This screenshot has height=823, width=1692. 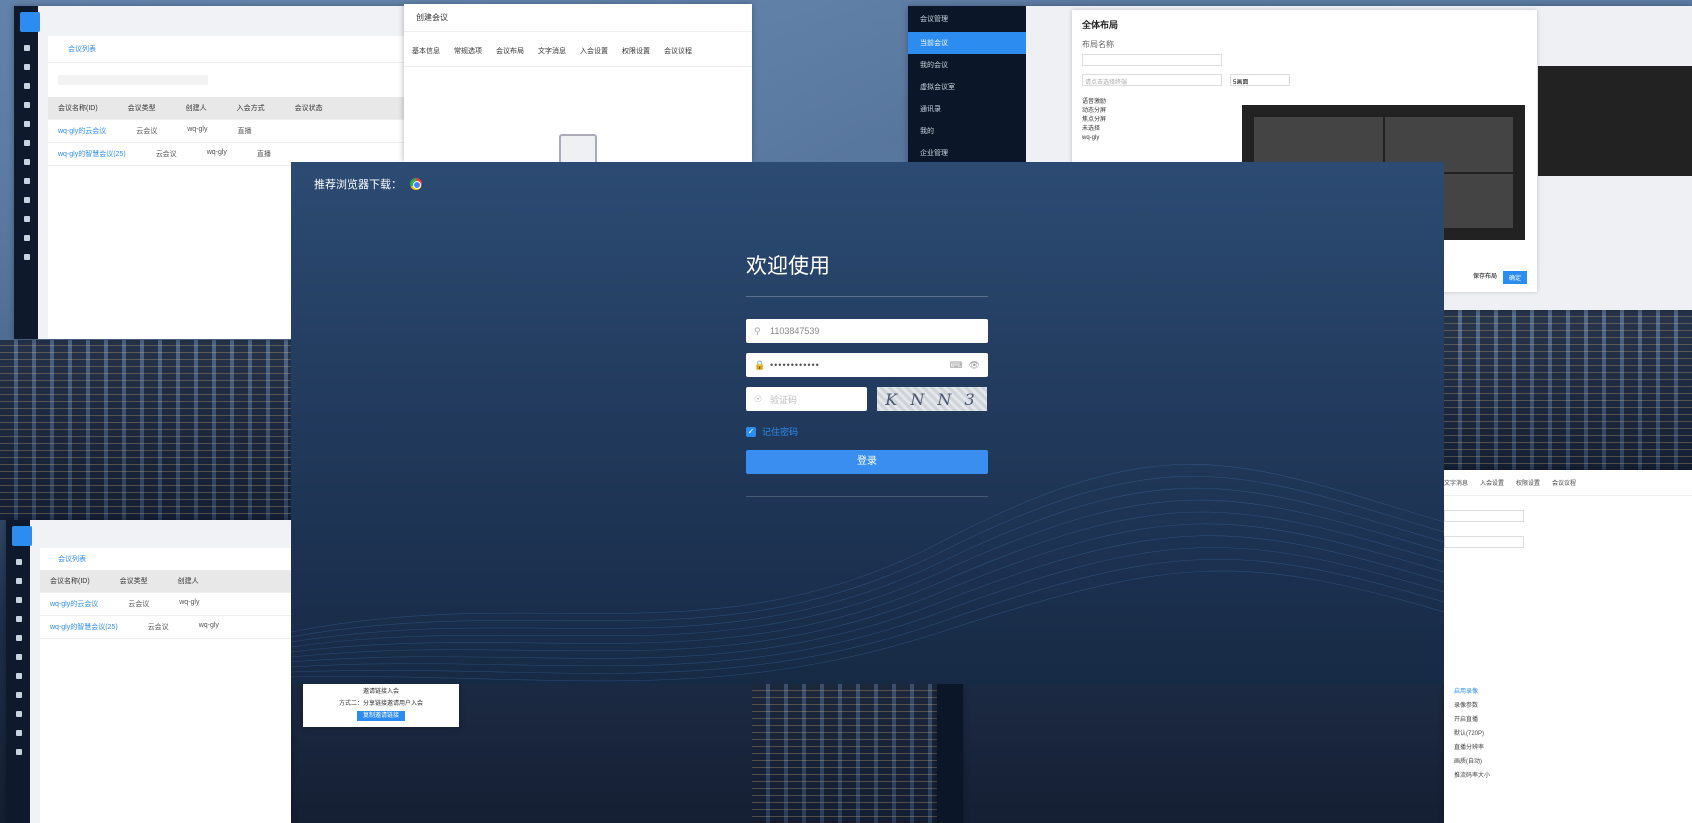 What do you see at coordinates (867, 496) in the screenshot?
I see `divider-bottom` at bounding box center [867, 496].